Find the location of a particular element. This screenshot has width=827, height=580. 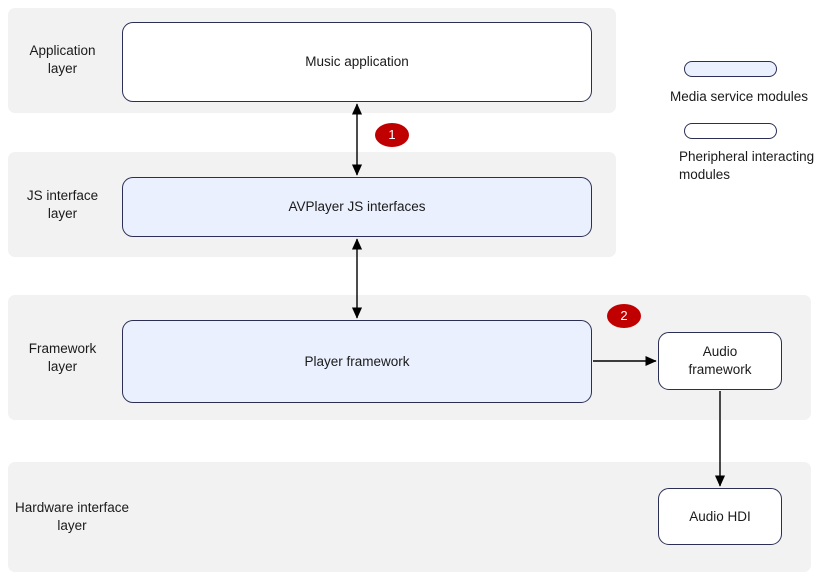

module-avplayer-js-interfaces: AVPlayer JS interfaces is located at coordinates (357, 207).